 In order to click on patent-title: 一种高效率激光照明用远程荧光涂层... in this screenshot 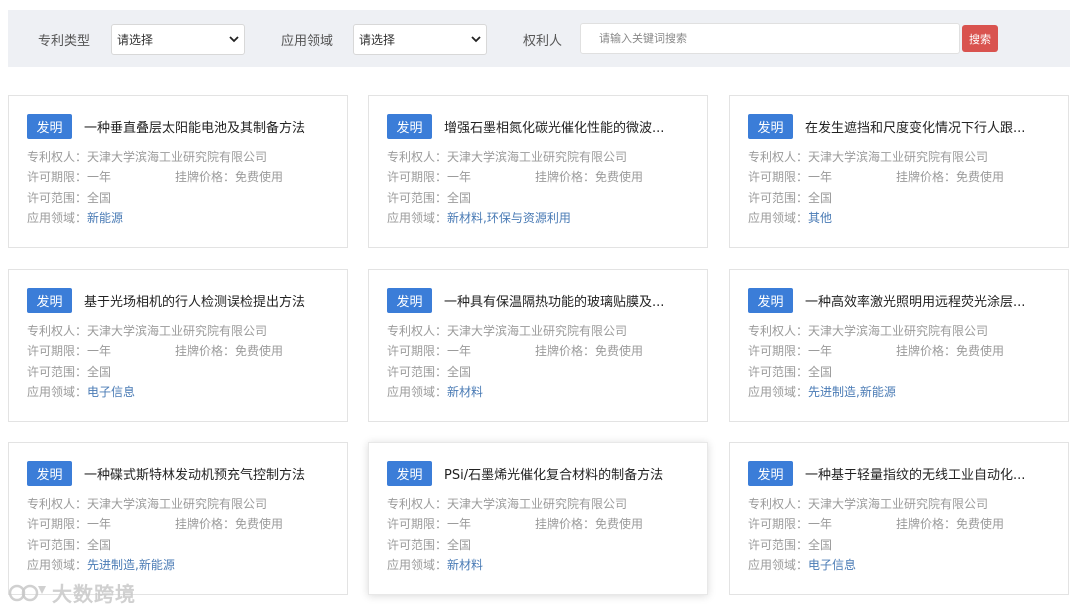, I will do `click(930, 300)`.